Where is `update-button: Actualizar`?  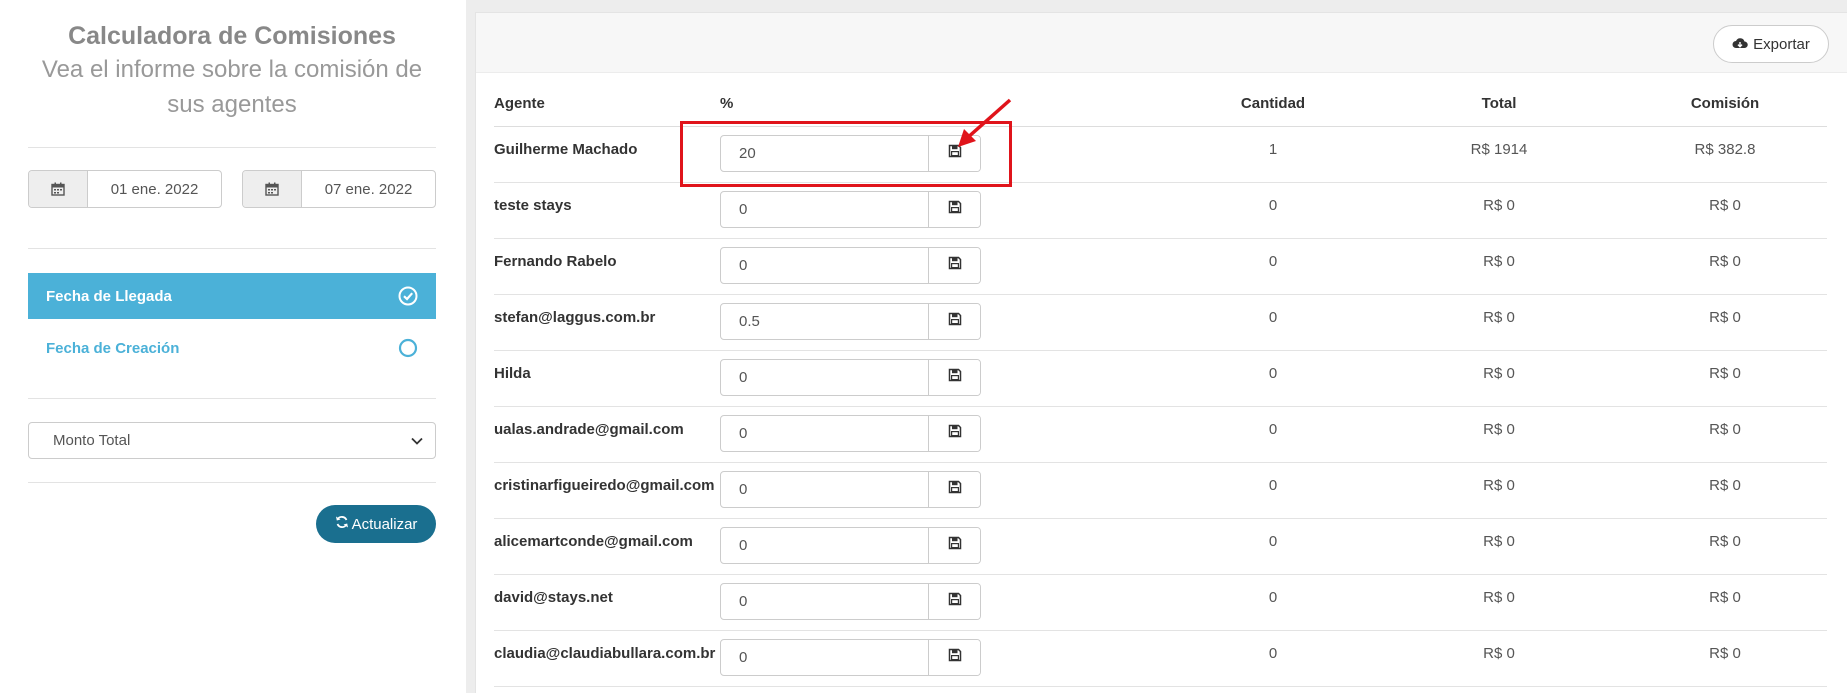 update-button: Actualizar is located at coordinates (376, 524).